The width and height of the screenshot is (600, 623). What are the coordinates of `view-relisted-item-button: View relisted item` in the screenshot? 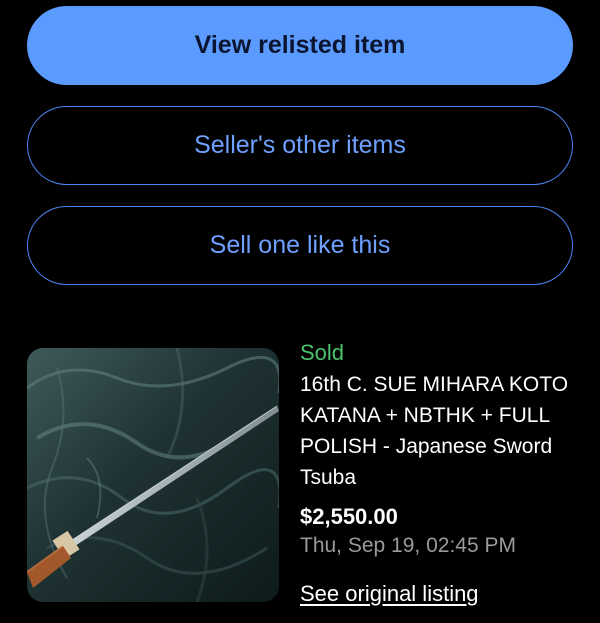 It's located at (300, 45).